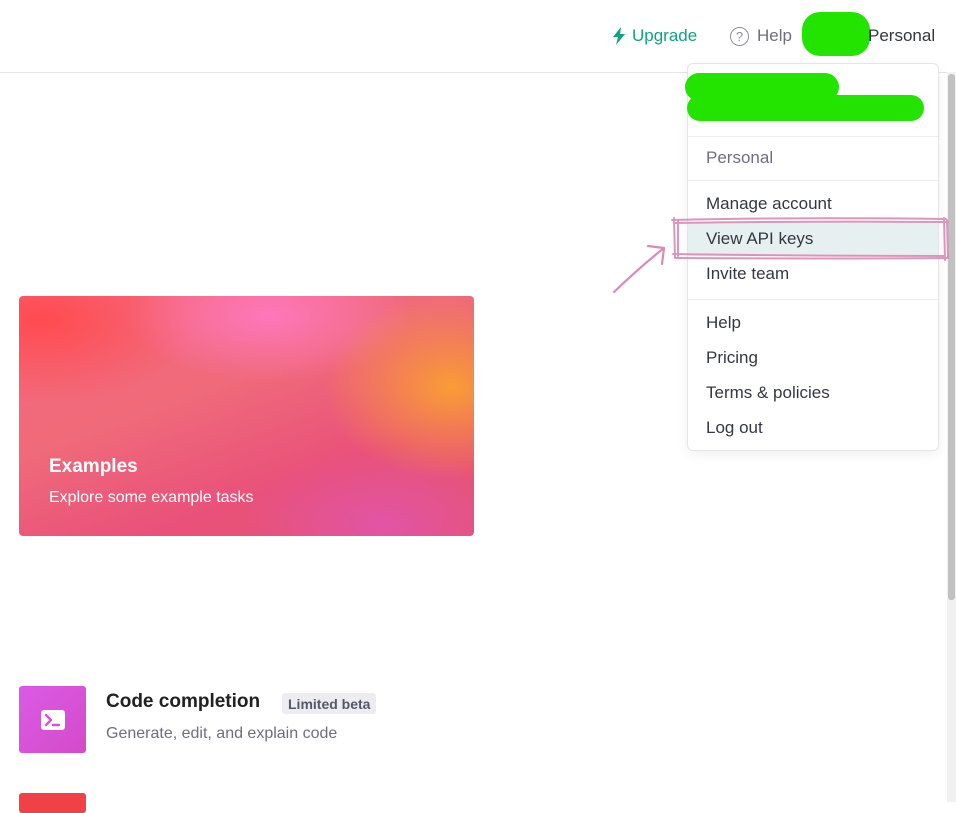 The image size is (956, 813). Describe the element at coordinates (901, 36) in the screenshot. I see `account-switcher: Personal` at that location.